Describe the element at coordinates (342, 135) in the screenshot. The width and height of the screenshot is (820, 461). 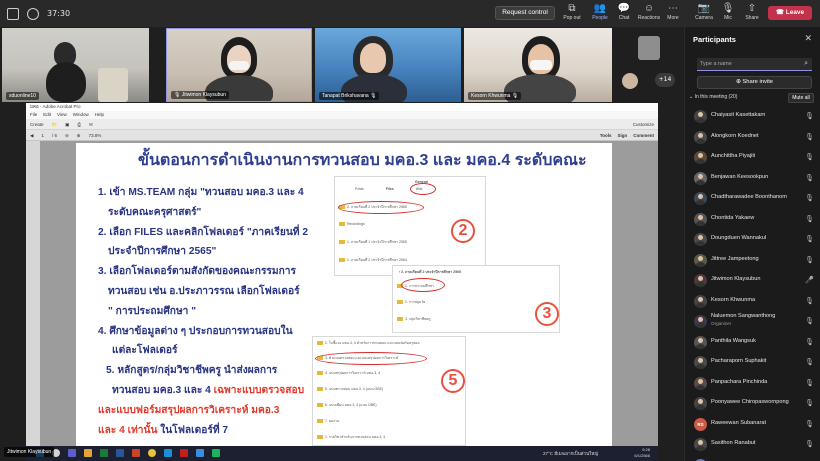
I see `acrobat-nav-toolbar: ◀ 1 / 6 ⊖ ⊕ 73.8% Tools Sign Comment` at that location.